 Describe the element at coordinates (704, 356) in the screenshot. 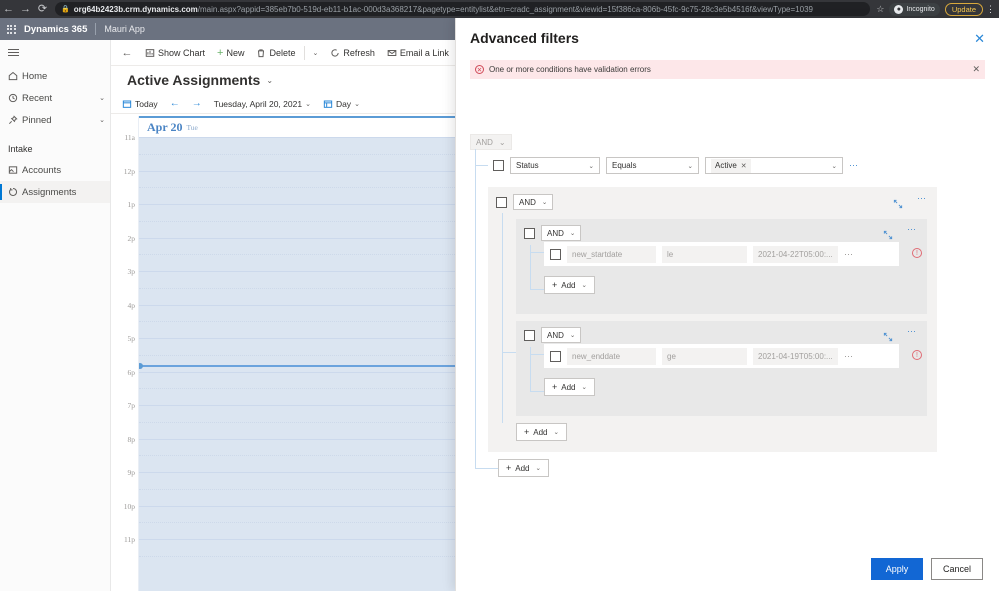

I see `operator-field-ge: ge` at that location.